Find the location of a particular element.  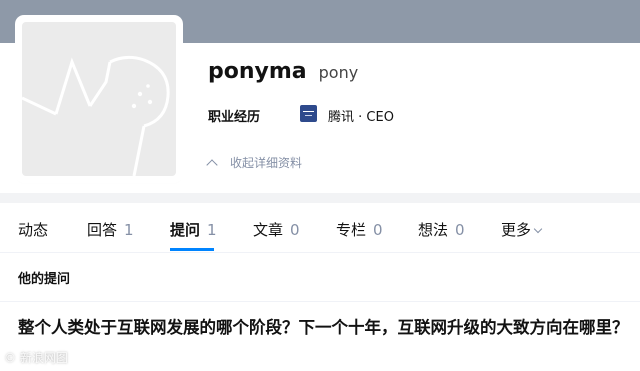

question-title-link: 整个人类处于互联网发展的哪个阶段？下一个十年，互联网升级的大致方向在哪里？ is located at coordinates (324, 328).